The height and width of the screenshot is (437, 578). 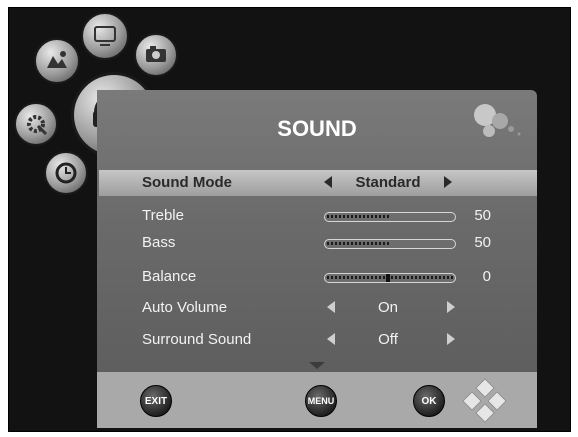 What do you see at coordinates (388, 339) in the screenshot?
I see `option-value: Off` at bounding box center [388, 339].